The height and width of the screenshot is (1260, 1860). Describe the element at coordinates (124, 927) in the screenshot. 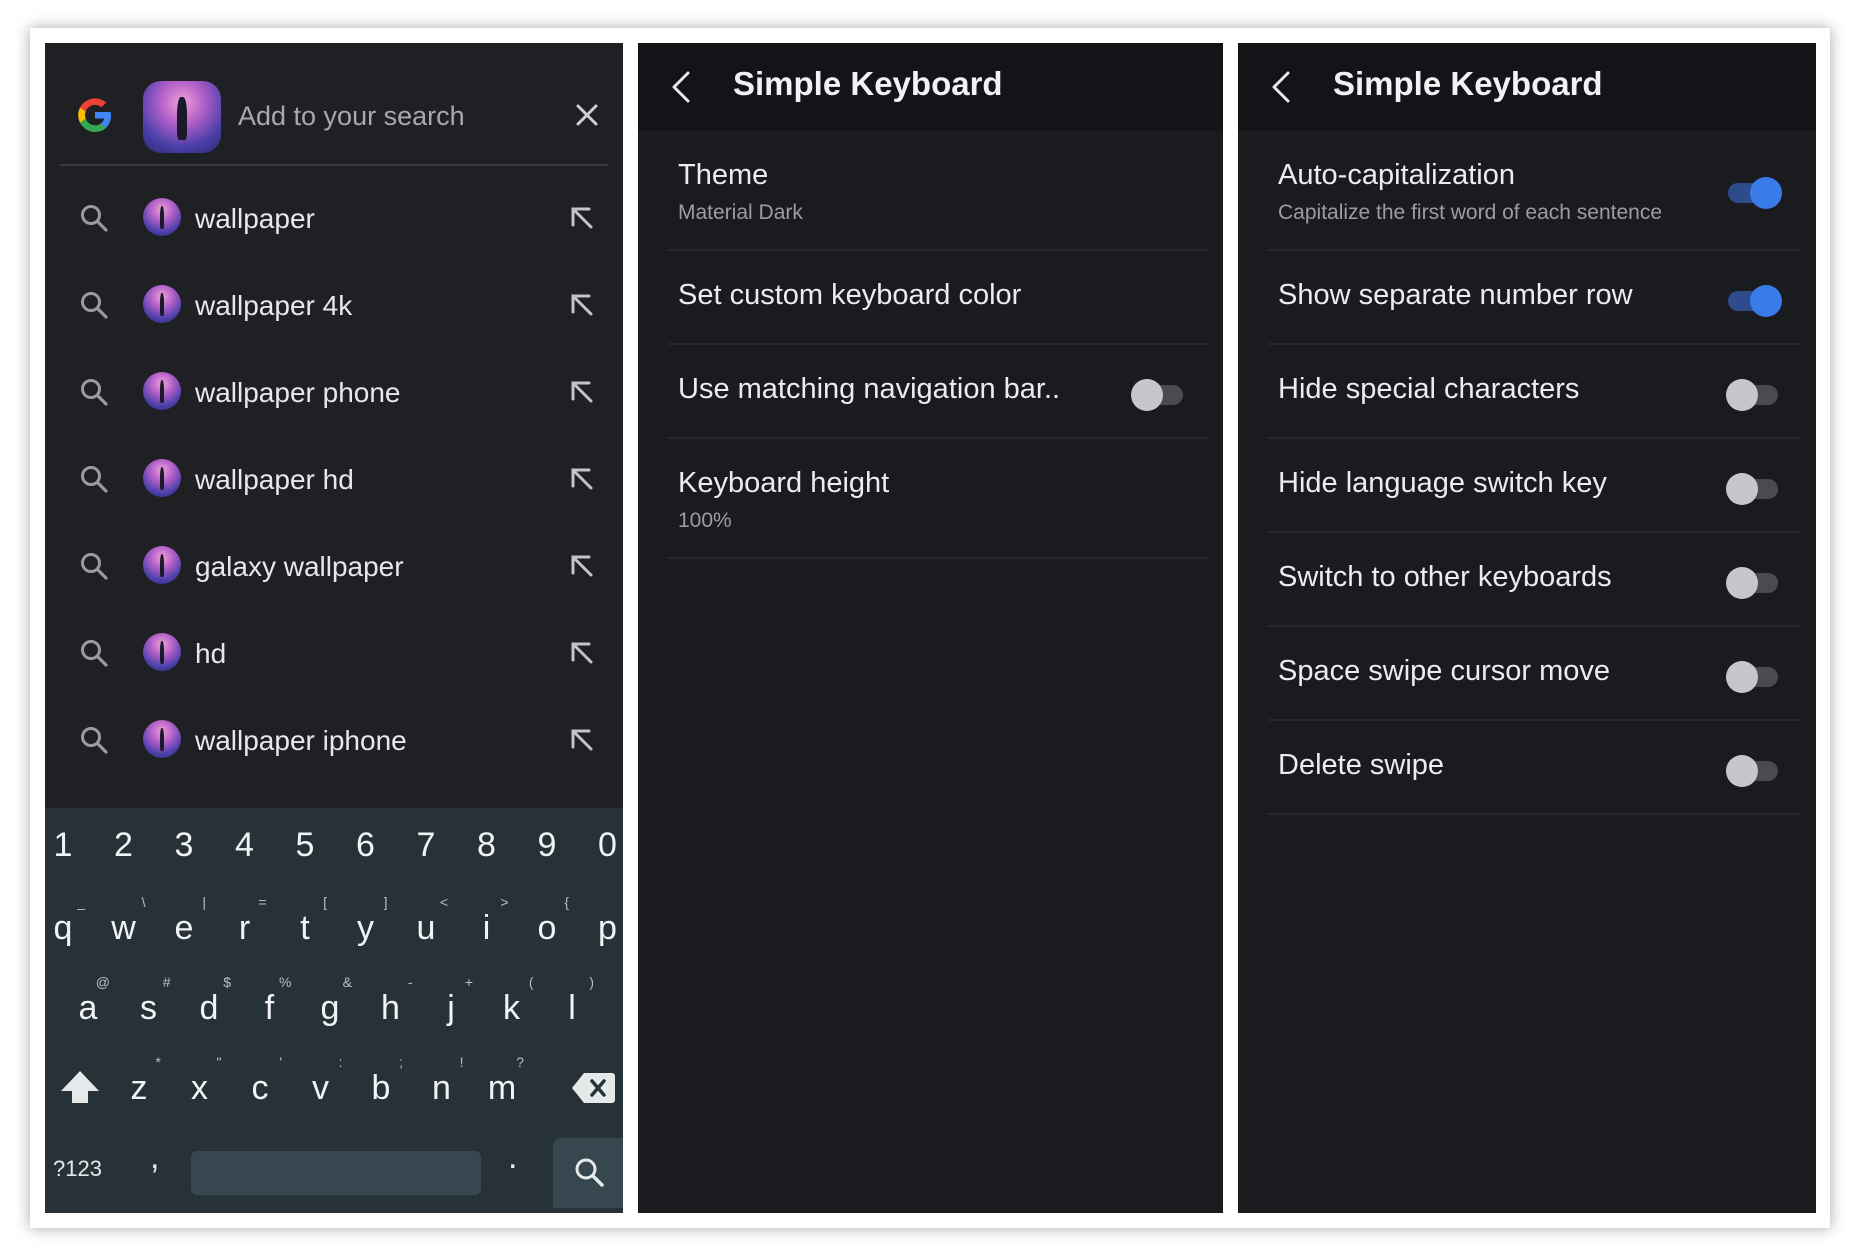

I see `key: w \` at that location.